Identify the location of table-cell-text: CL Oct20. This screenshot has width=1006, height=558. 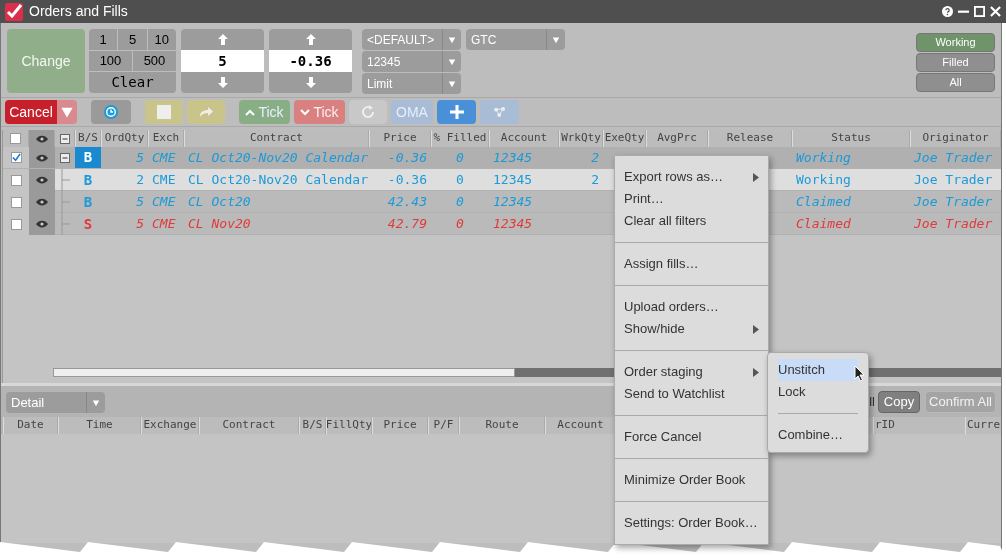
(219, 202).